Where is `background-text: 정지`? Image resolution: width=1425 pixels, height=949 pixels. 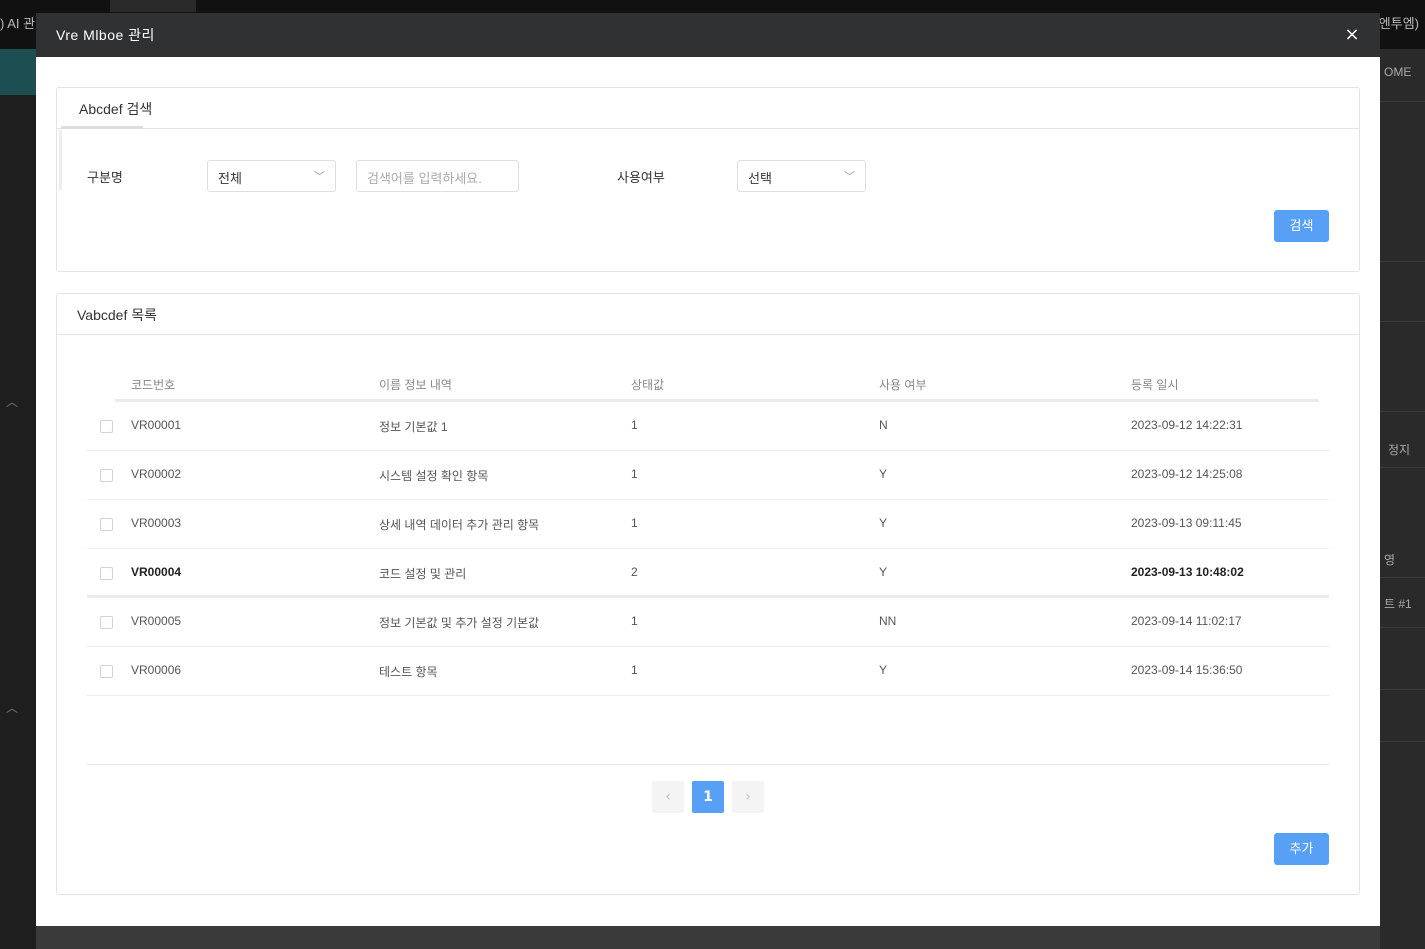
background-text: 정지 is located at coordinates (1399, 450).